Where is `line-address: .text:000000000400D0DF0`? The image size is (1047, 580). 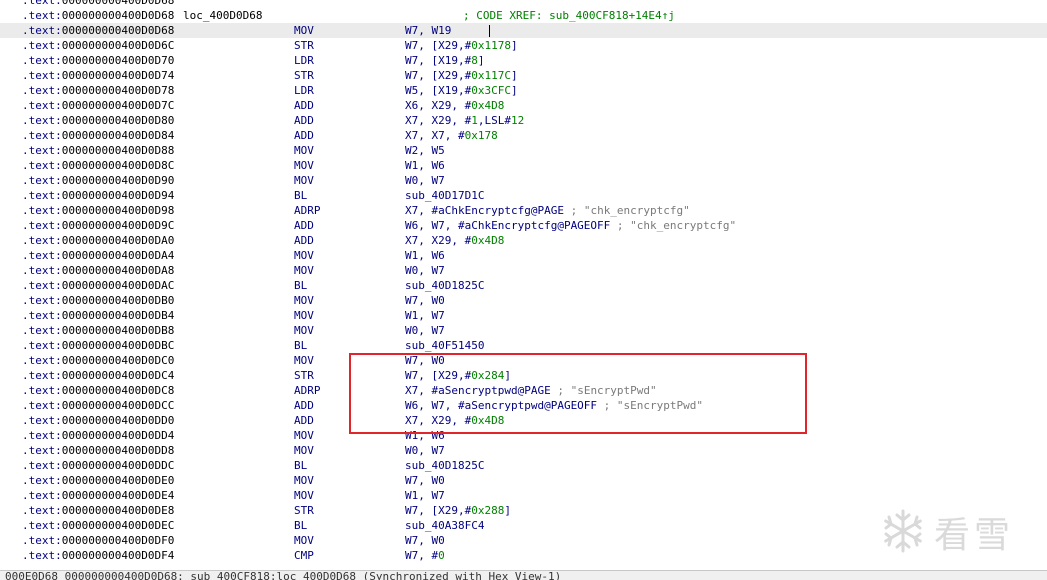 line-address: .text:000000000400D0DF0 is located at coordinates (98, 540).